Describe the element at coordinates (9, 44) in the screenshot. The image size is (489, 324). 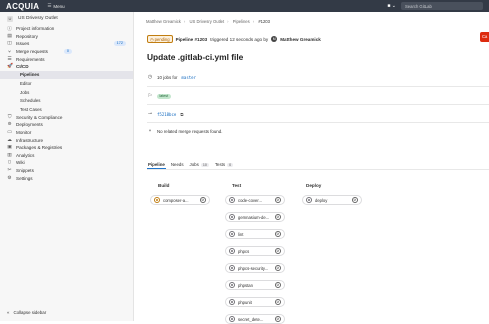
I see `issues-icon: ◫` at that location.